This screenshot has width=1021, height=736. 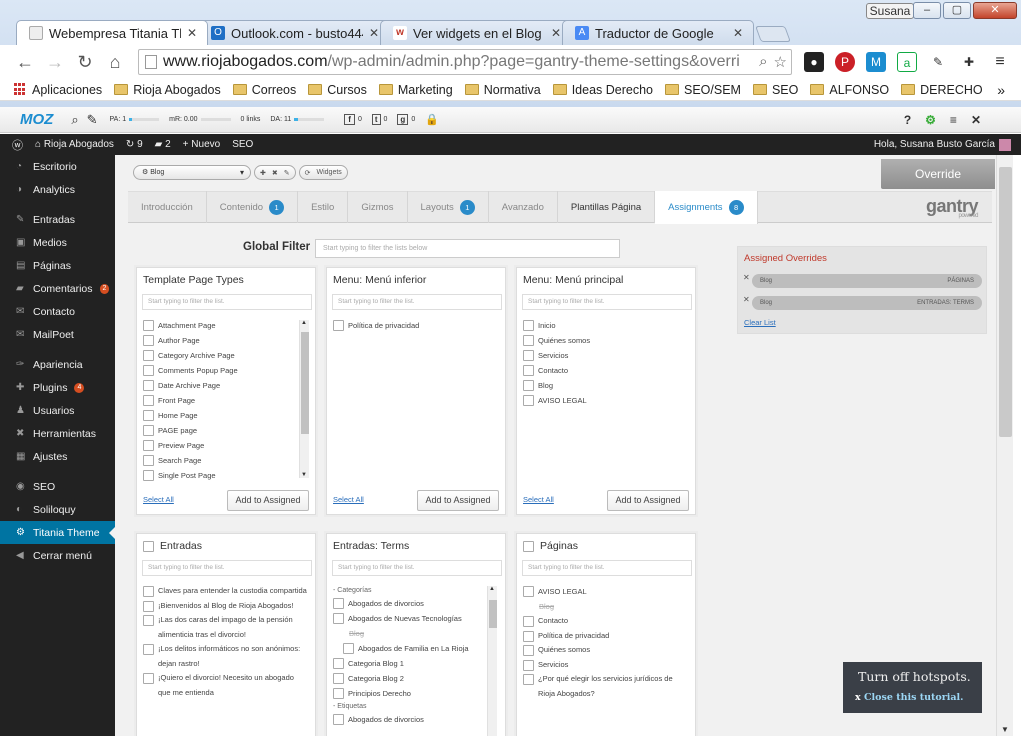 I want to click on list-item: Principios Derecho, so click(x=401, y=693).